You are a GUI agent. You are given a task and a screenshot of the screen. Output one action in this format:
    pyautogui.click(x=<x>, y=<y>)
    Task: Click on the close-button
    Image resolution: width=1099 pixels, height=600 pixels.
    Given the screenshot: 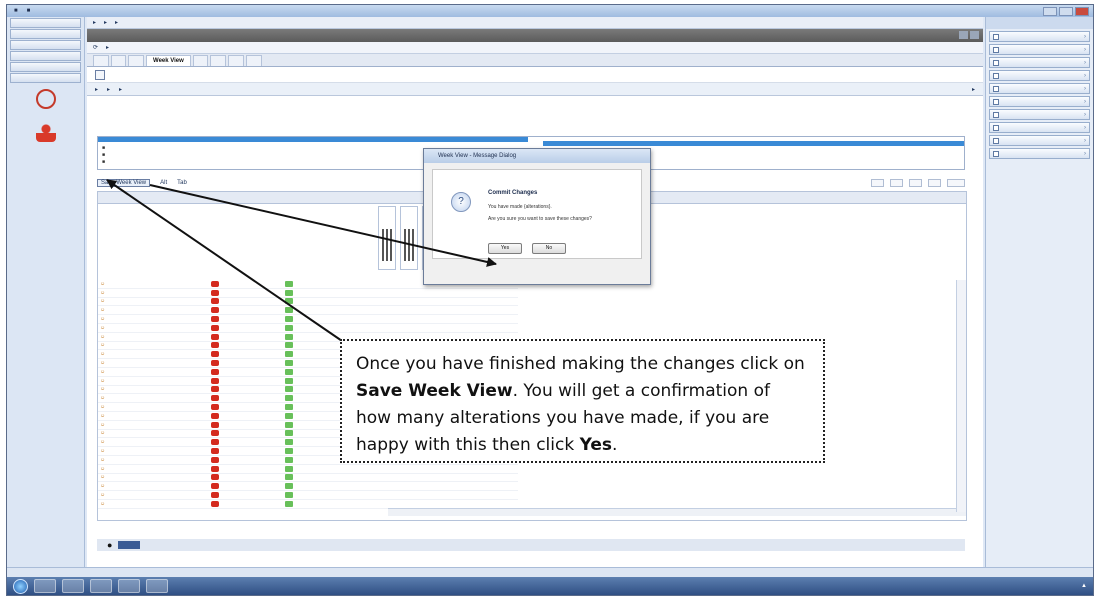 What is the action you would take?
    pyautogui.click(x=1082, y=11)
    